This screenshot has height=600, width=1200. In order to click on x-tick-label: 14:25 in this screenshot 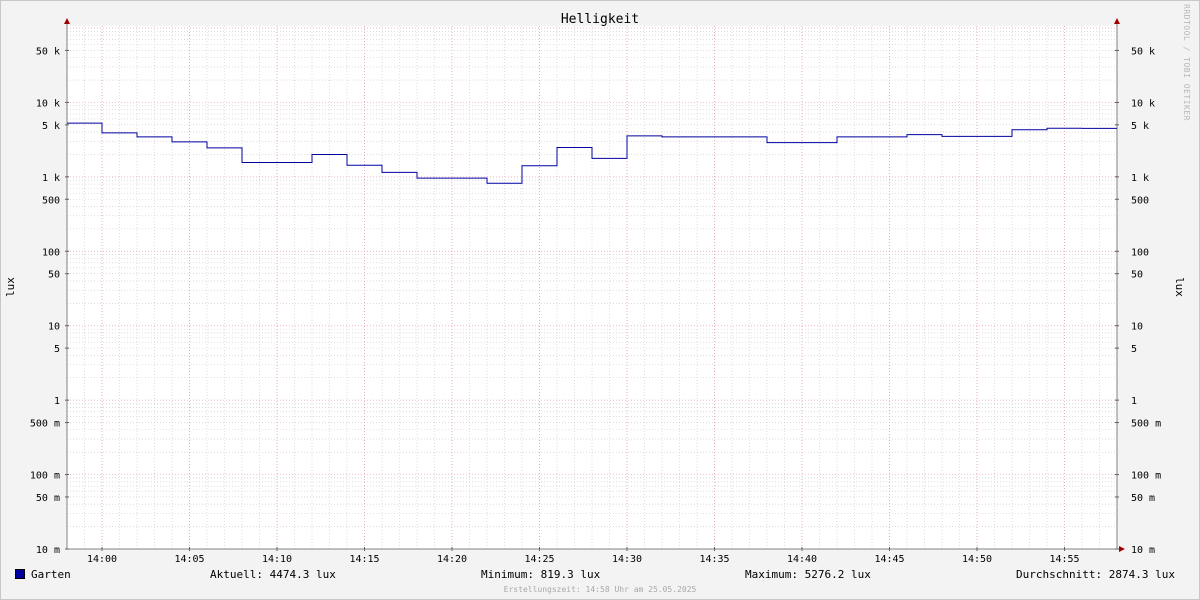, I will do `click(539, 559)`.